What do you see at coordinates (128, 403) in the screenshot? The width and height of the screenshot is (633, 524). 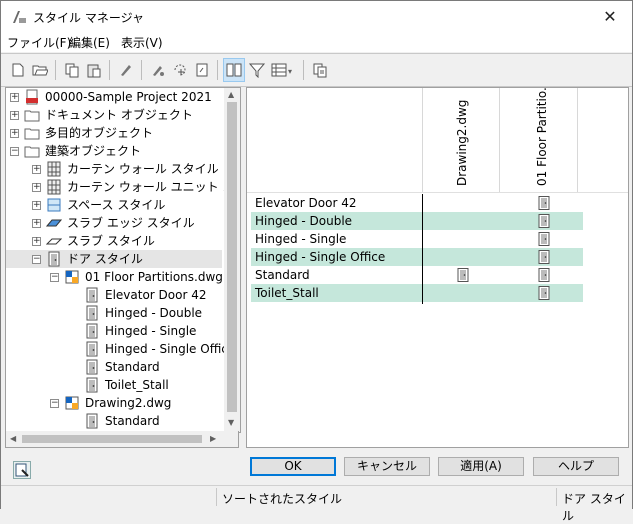 I see `tree-item-label: Drawing2.dwg` at bounding box center [128, 403].